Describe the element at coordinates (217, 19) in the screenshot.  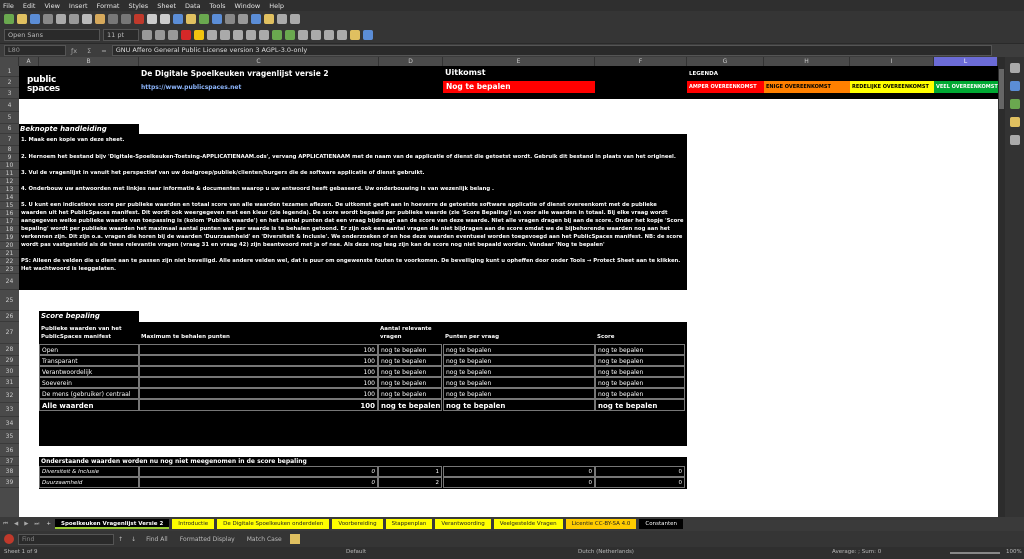
I see `chart-icon` at that location.